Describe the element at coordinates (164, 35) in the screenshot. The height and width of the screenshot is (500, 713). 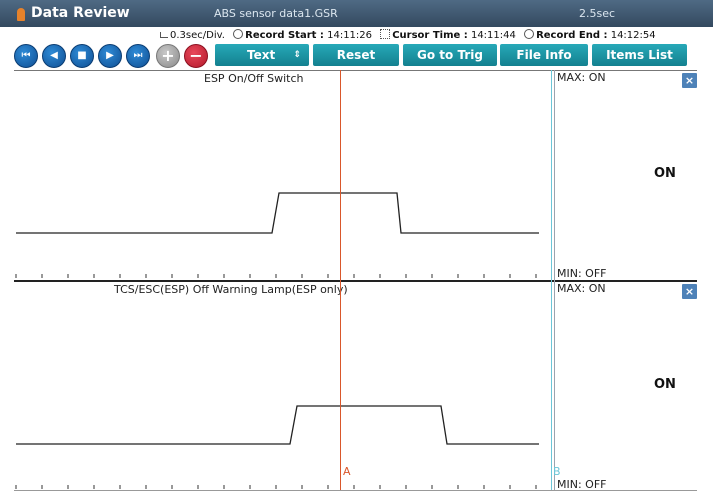
I see `time-division-icon` at that location.